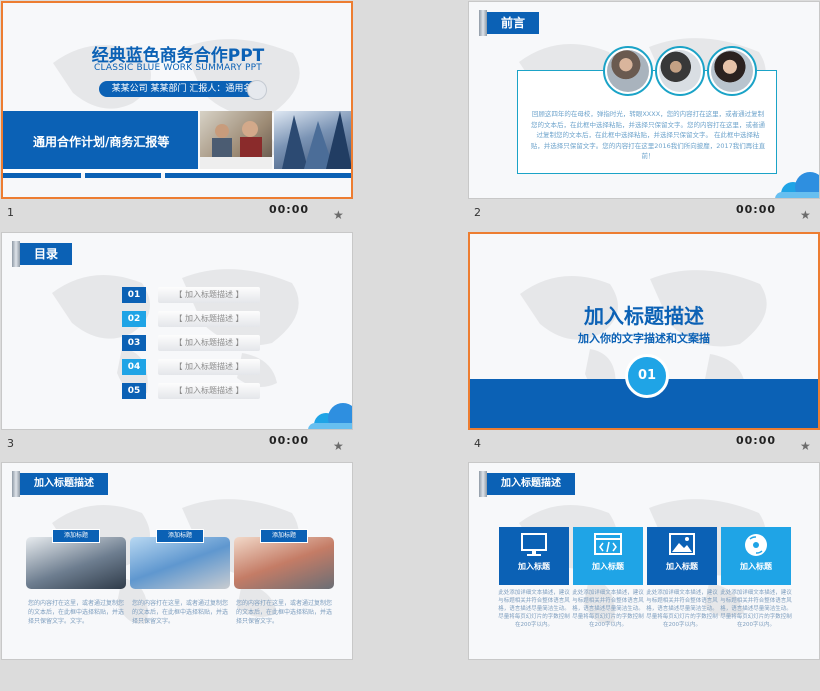 The height and width of the screenshot is (691, 820). What do you see at coordinates (178, 68) in the screenshot?
I see `slide-1-subtitle: CLASSIC BLUE WORK SUMMARY PPT` at bounding box center [178, 68].